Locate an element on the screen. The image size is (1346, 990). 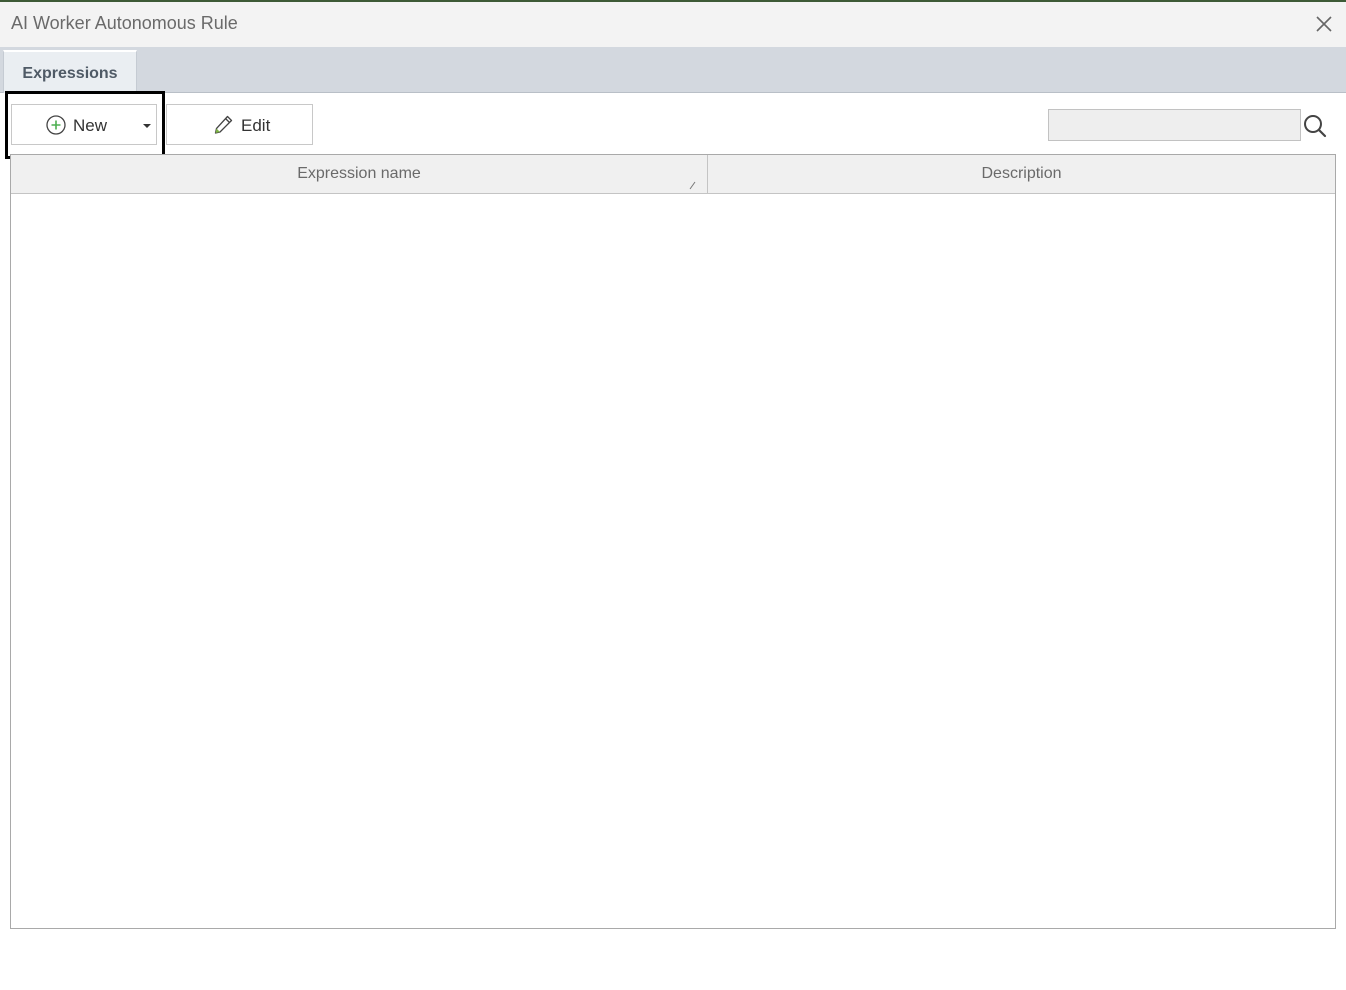
edit-button-label: Edit is located at coordinates (256, 125).